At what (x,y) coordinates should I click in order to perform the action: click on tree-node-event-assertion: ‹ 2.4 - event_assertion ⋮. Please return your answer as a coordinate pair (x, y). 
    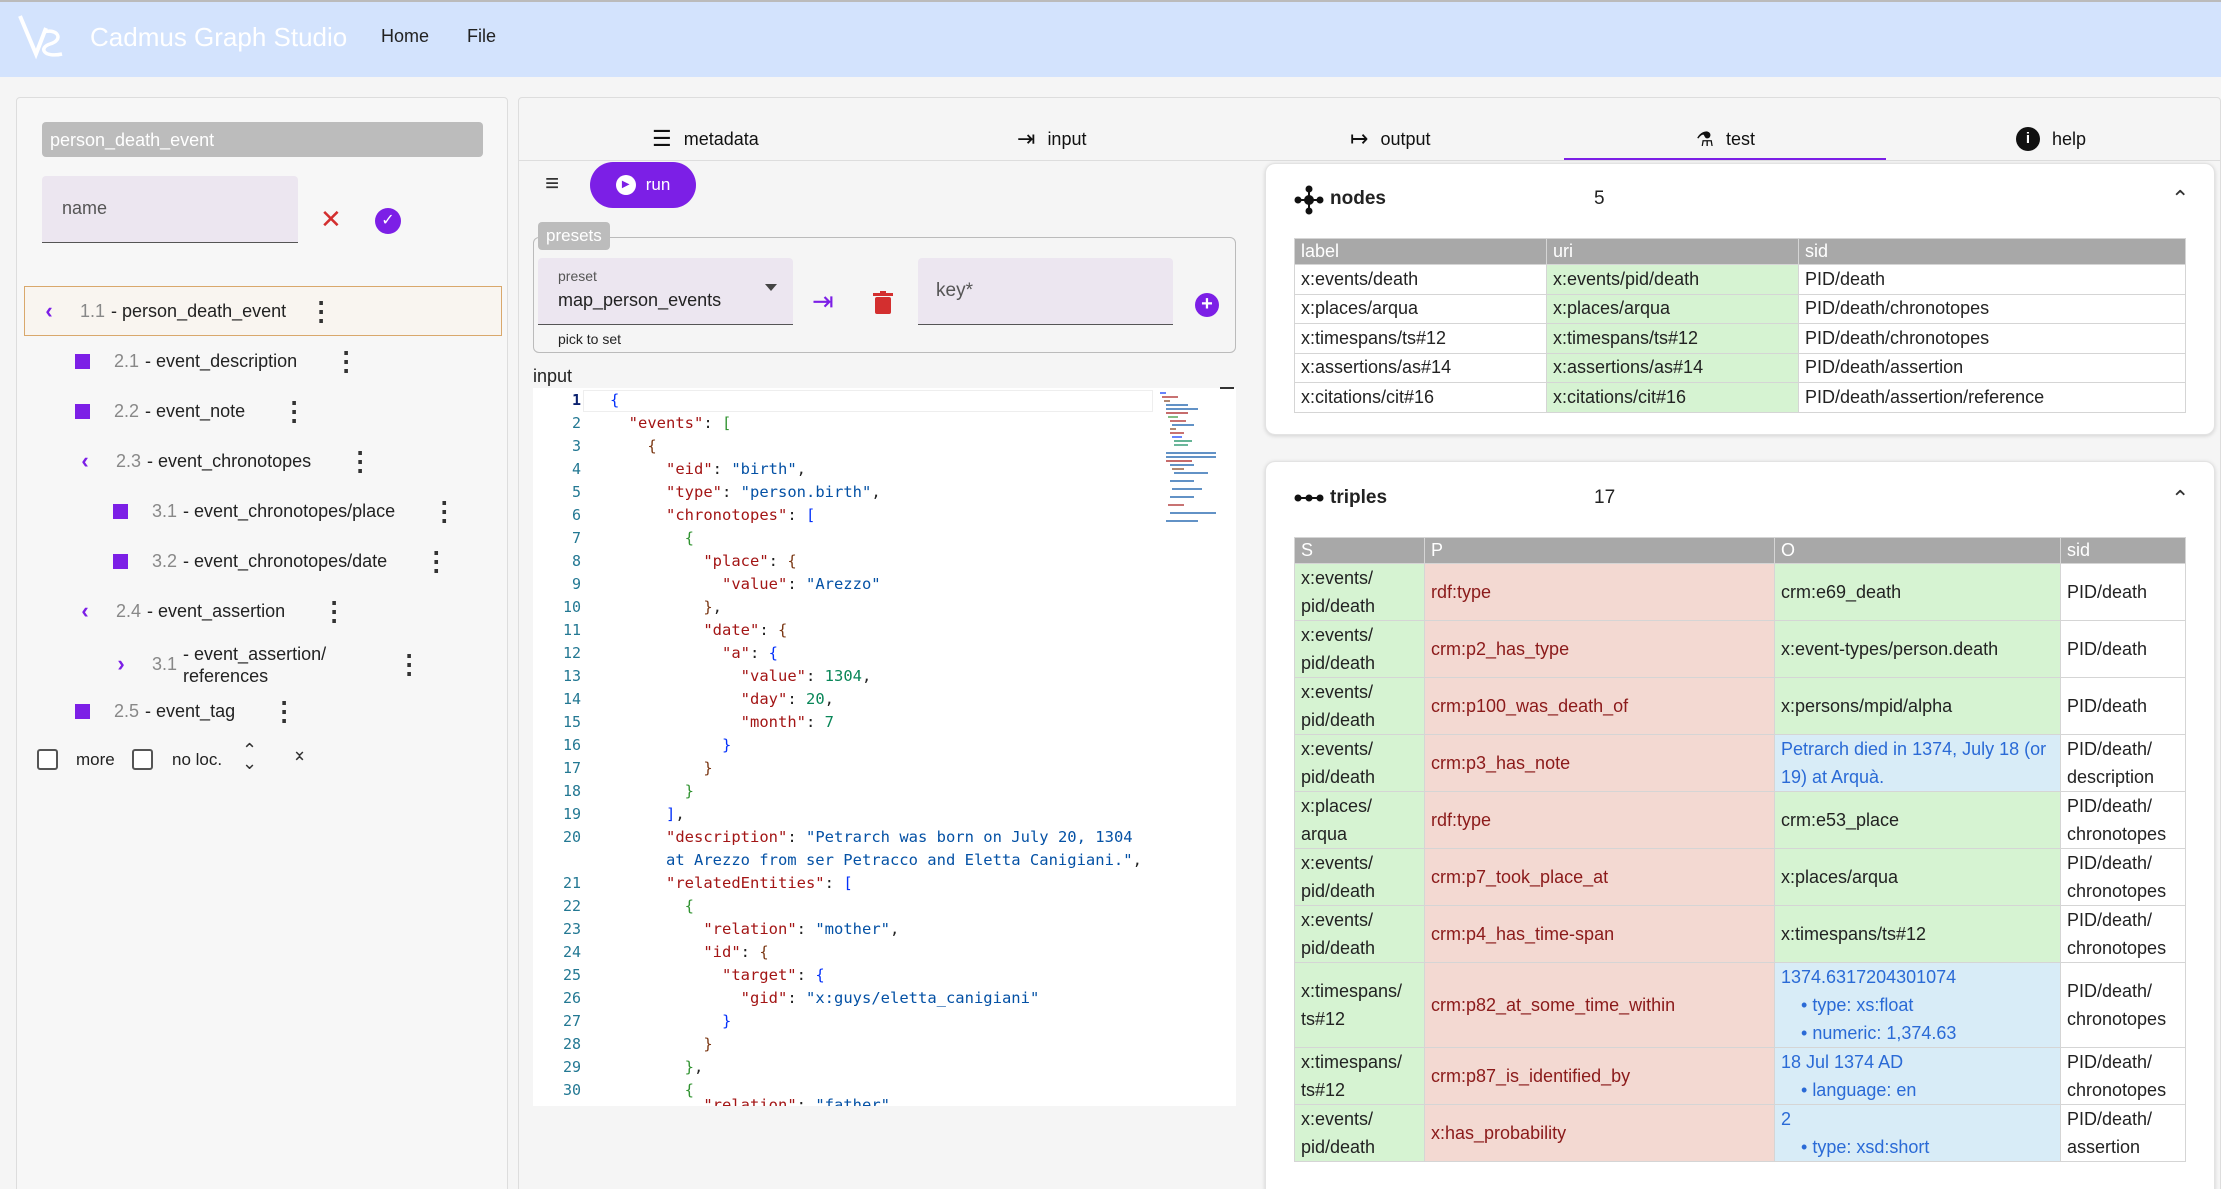
    Looking at the image, I should click on (210, 611).